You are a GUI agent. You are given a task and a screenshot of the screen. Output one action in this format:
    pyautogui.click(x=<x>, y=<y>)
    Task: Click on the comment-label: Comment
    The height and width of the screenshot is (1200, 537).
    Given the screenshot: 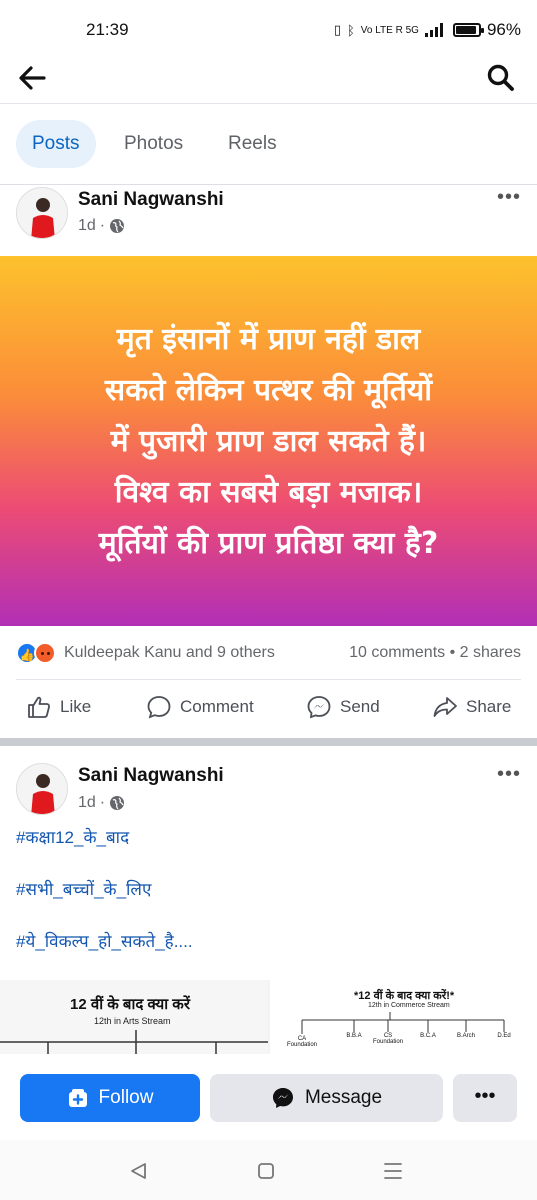 What is the action you would take?
    pyautogui.click(x=217, y=706)
    